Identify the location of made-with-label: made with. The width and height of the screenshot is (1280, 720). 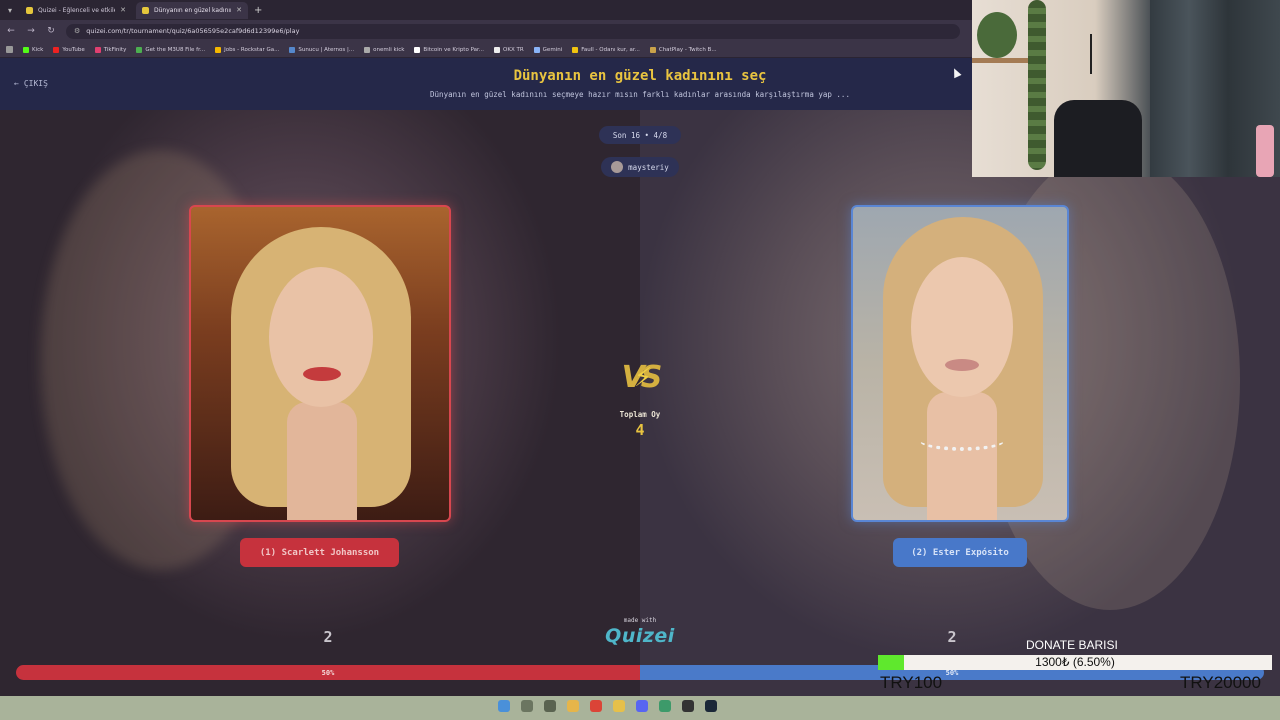
(640, 620).